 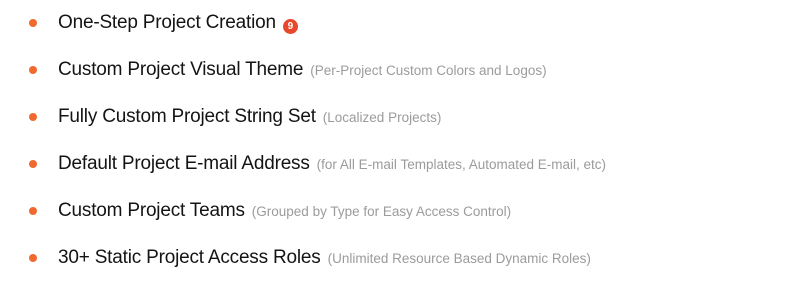 What do you see at coordinates (184, 163) in the screenshot?
I see `feature-title: Default Project E-mail Address` at bounding box center [184, 163].